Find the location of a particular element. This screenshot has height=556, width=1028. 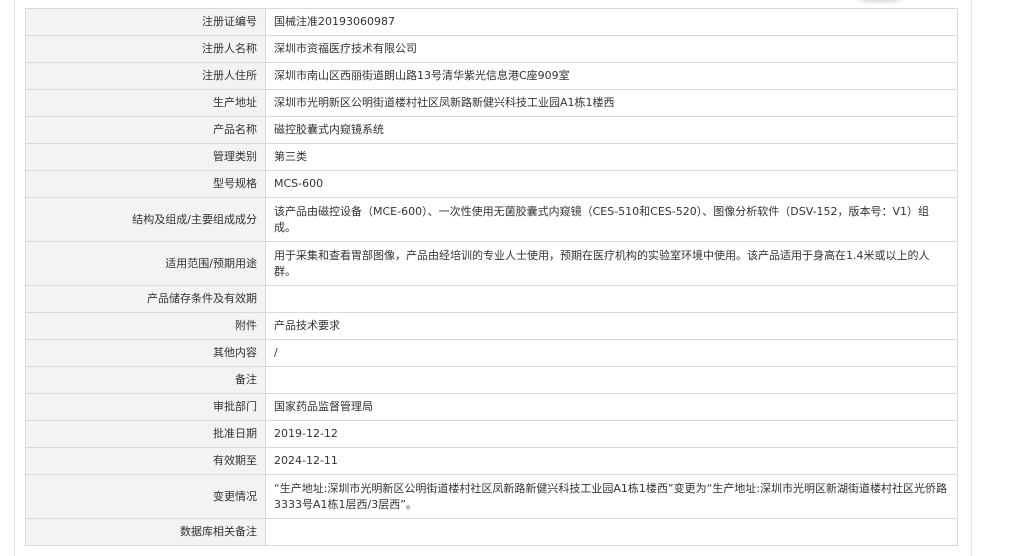

row-label: 附件 is located at coordinates (145, 326).